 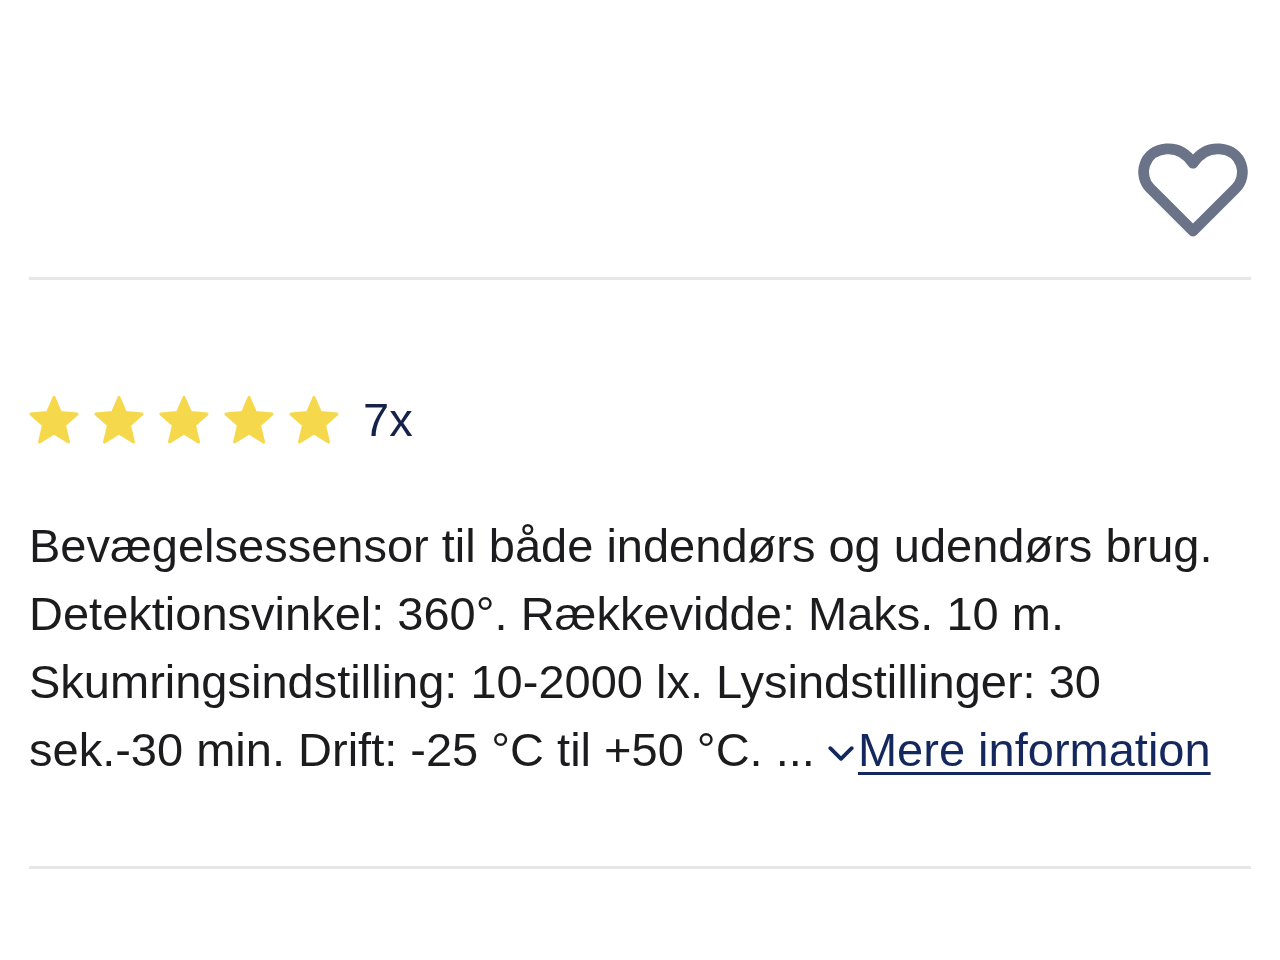 What do you see at coordinates (388, 420) in the screenshot?
I see `rating-count: 7x` at bounding box center [388, 420].